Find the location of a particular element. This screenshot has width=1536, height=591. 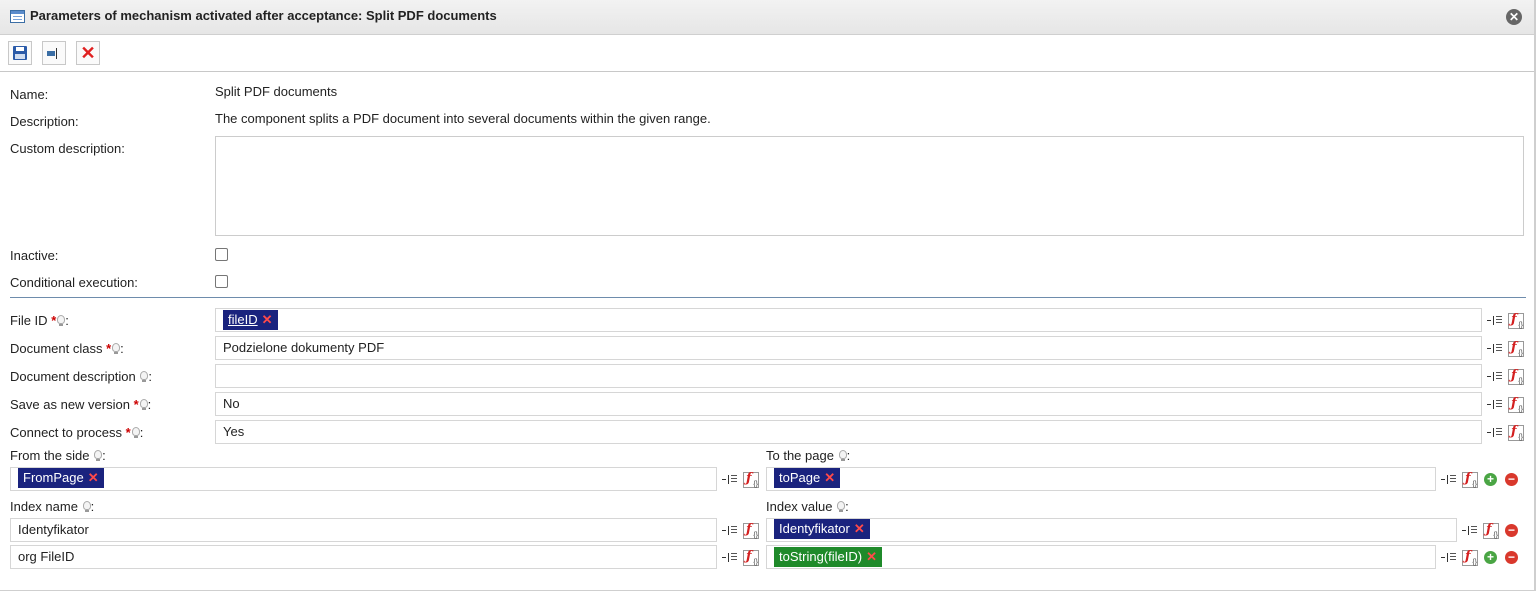

index-value-label: Index value : is located at coordinates (807, 506).